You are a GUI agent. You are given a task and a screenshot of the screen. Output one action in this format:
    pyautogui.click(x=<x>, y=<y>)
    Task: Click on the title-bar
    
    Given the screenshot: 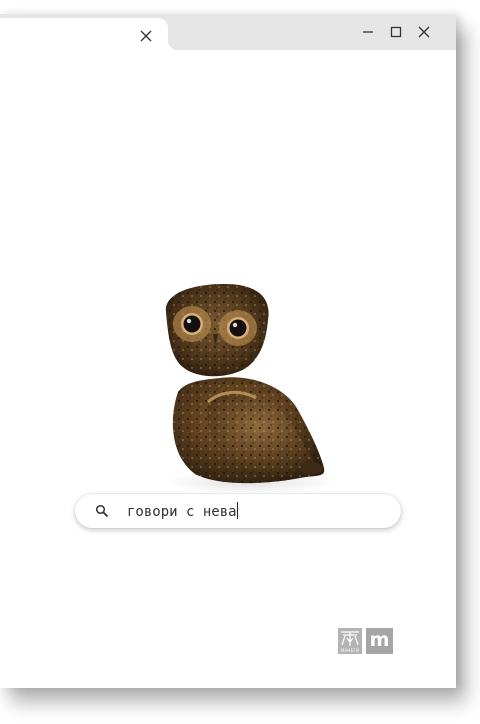 What is the action you would take?
    pyautogui.click(x=228, y=32)
    